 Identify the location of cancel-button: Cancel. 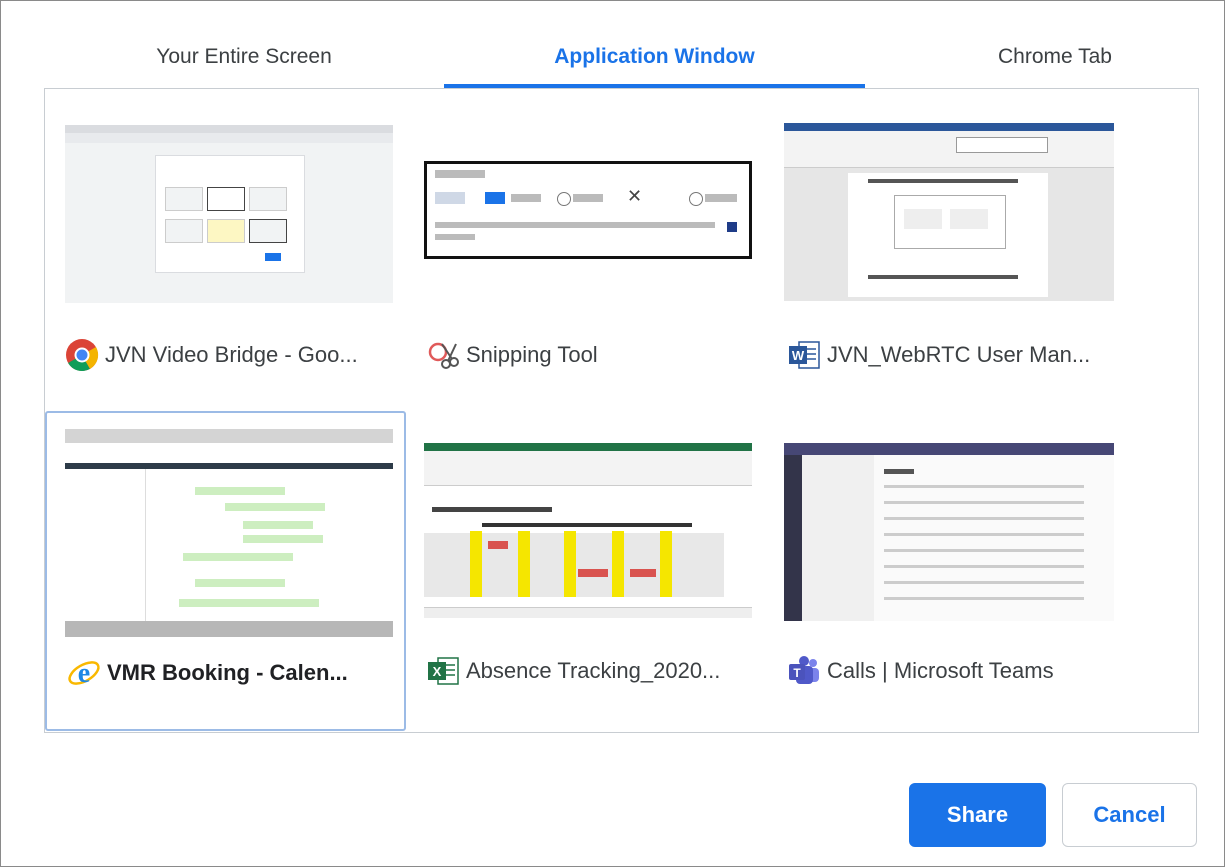
(1129, 815).